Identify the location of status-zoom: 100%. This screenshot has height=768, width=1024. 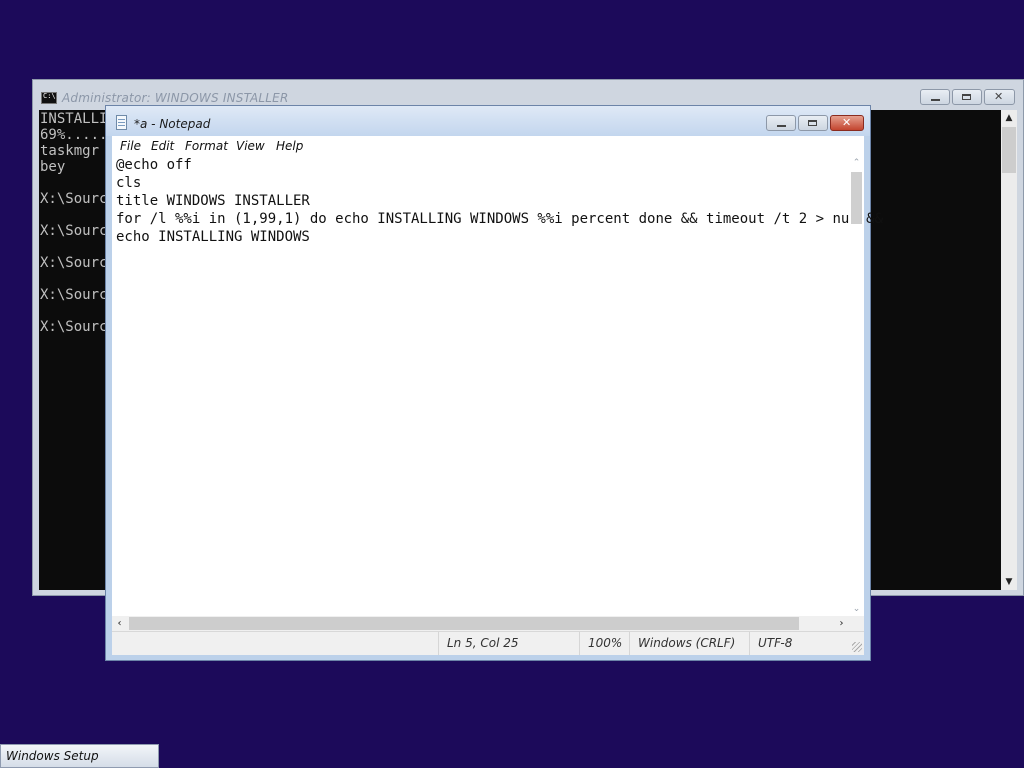
(604, 643).